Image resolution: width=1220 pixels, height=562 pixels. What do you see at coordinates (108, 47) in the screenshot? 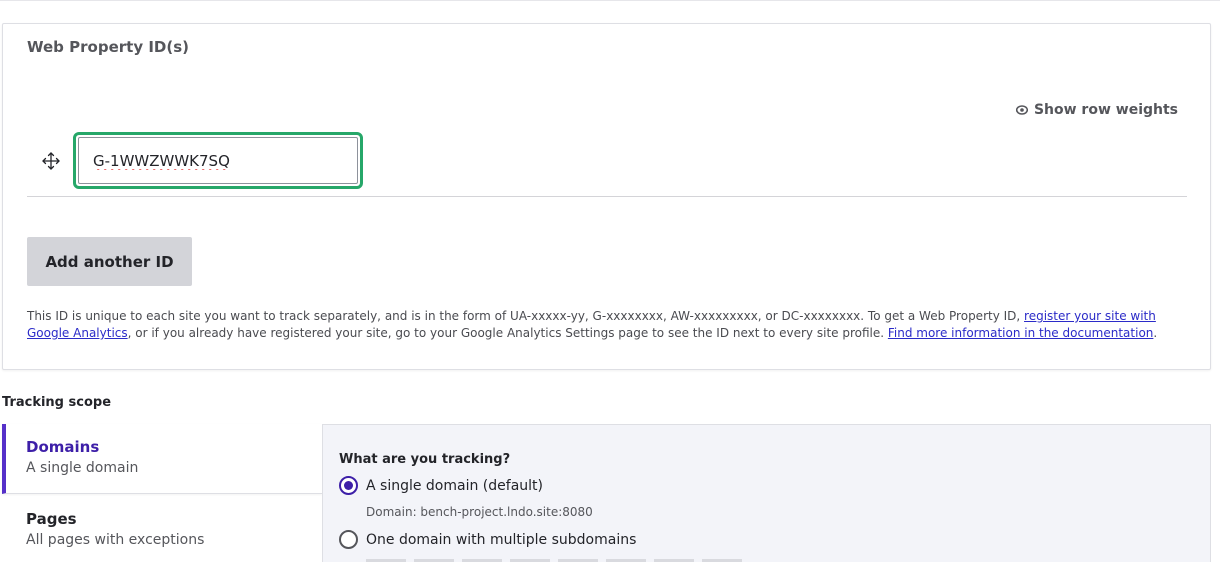
I see `card-title: Web Property ID(s)` at bounding box center [108, 47].